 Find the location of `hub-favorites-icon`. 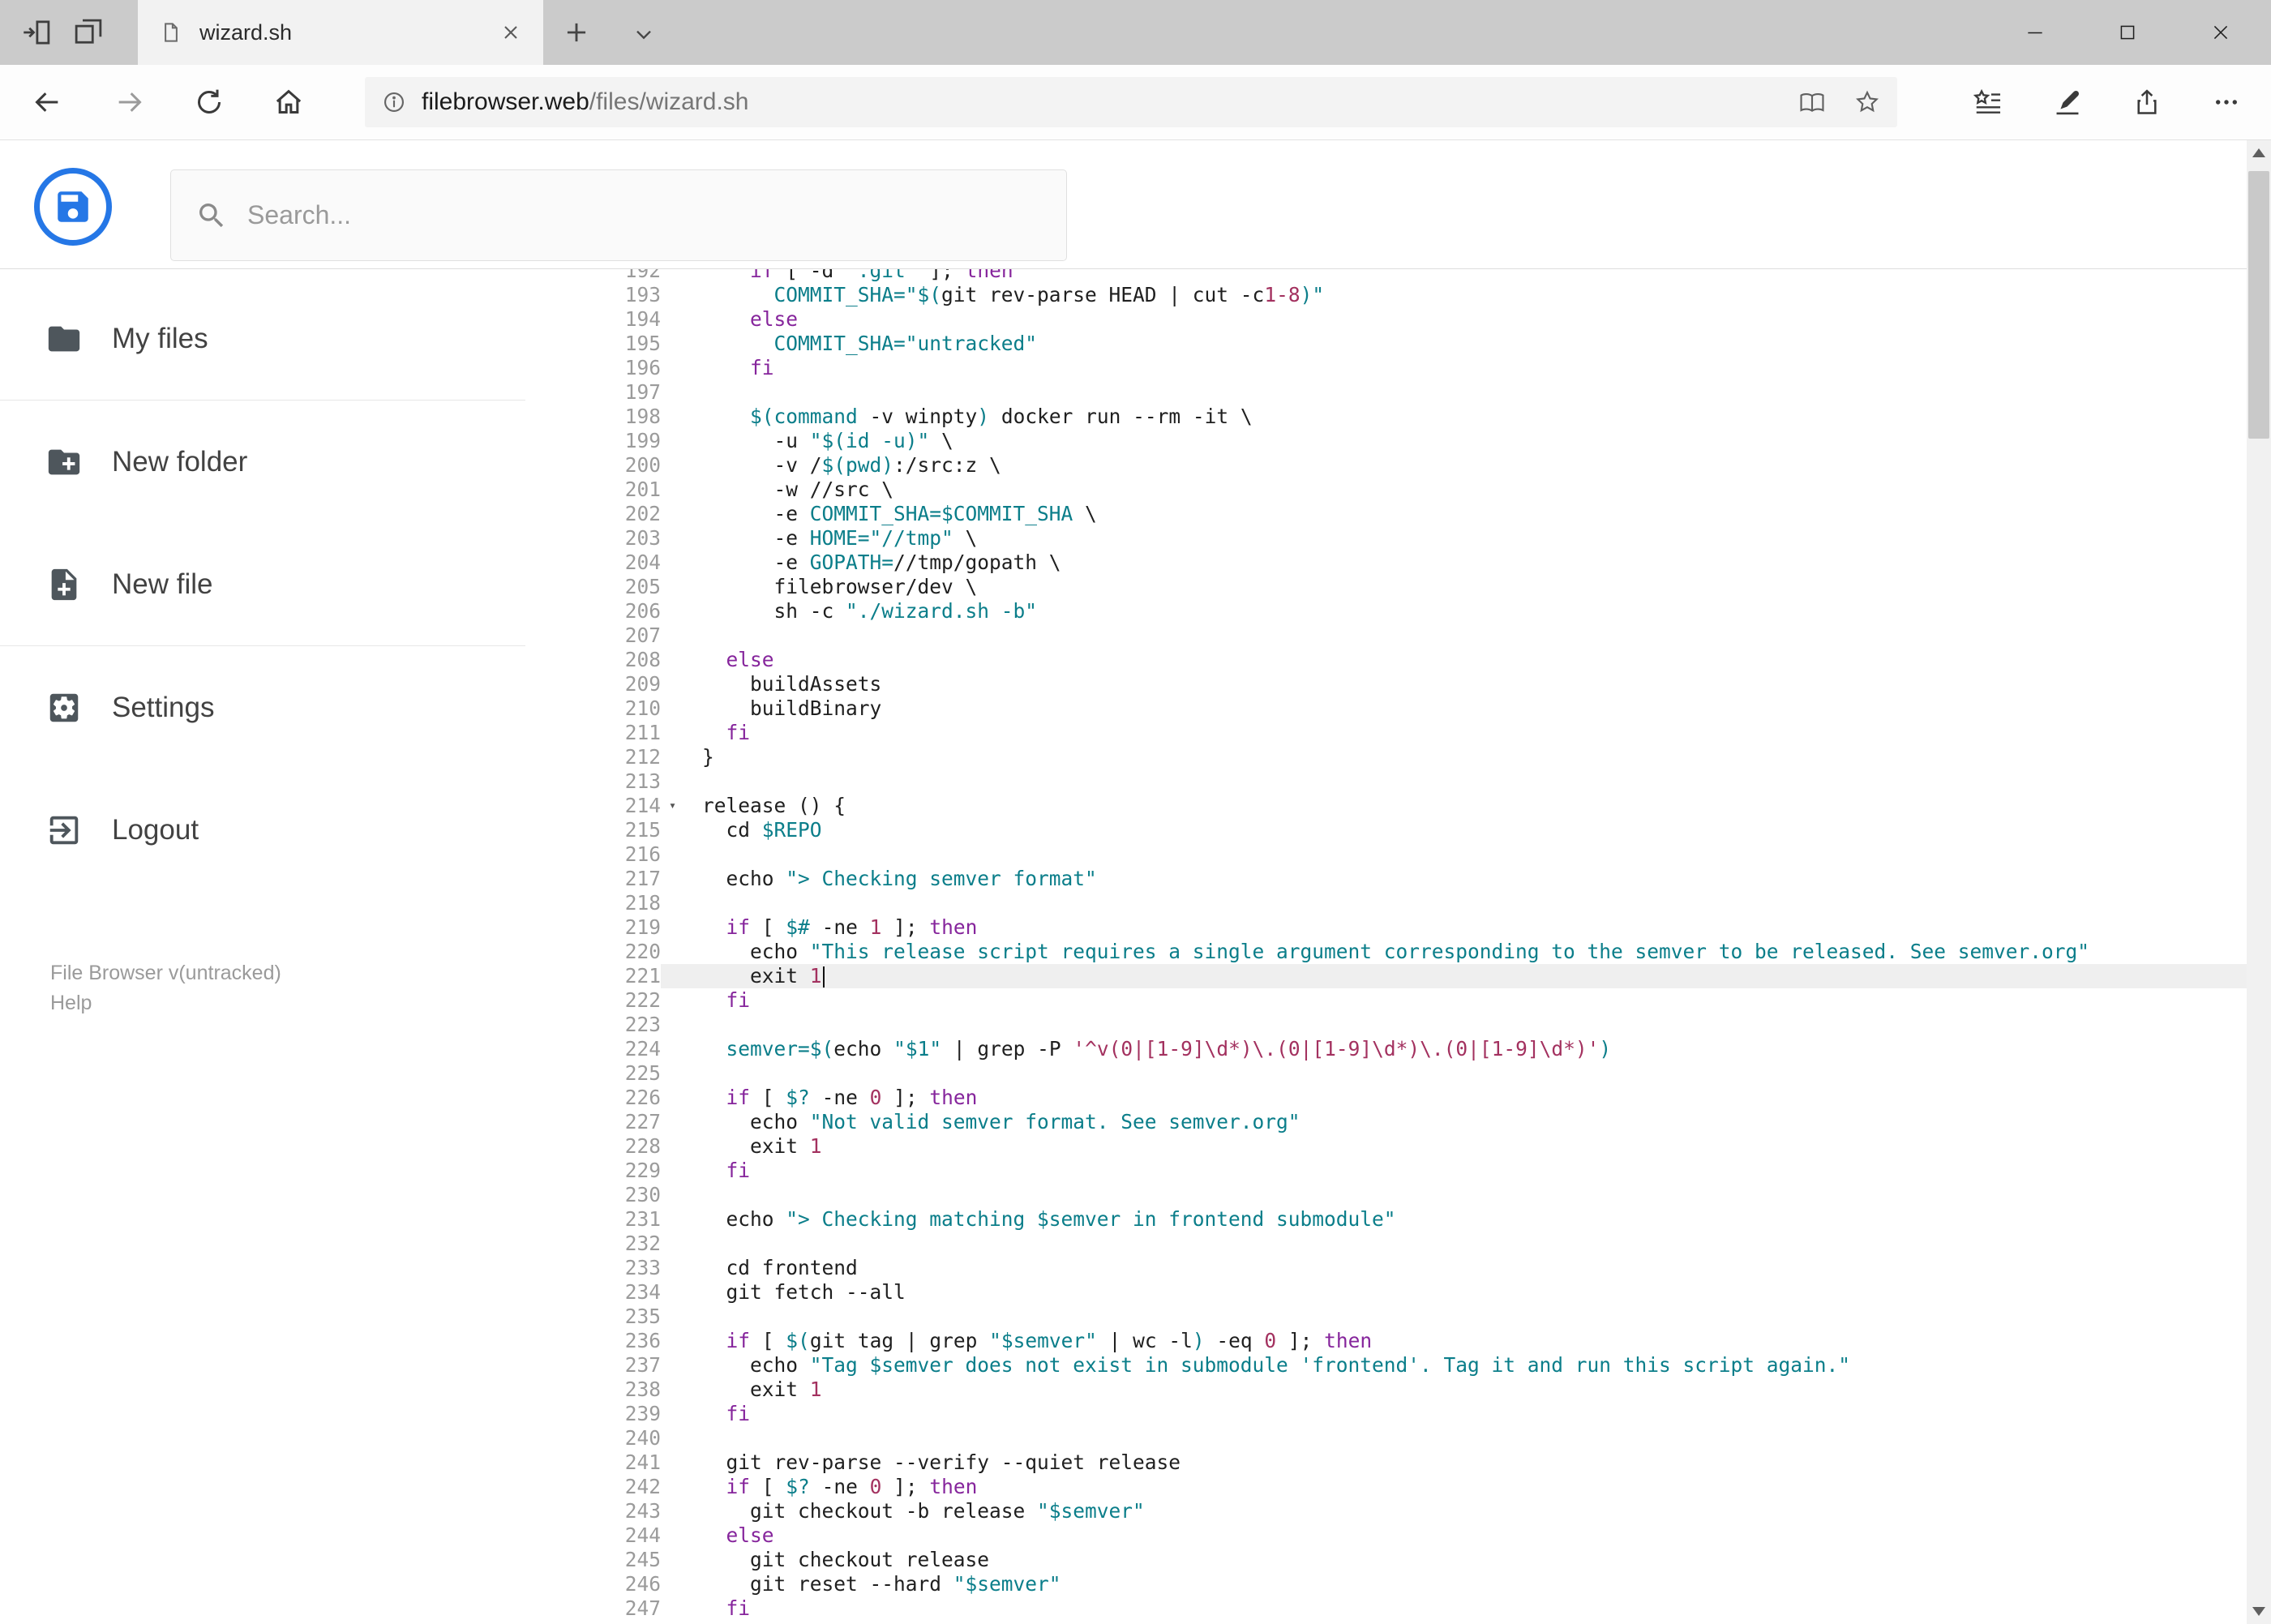

hub-favorites-icon is located at coordinates (1988, 102).